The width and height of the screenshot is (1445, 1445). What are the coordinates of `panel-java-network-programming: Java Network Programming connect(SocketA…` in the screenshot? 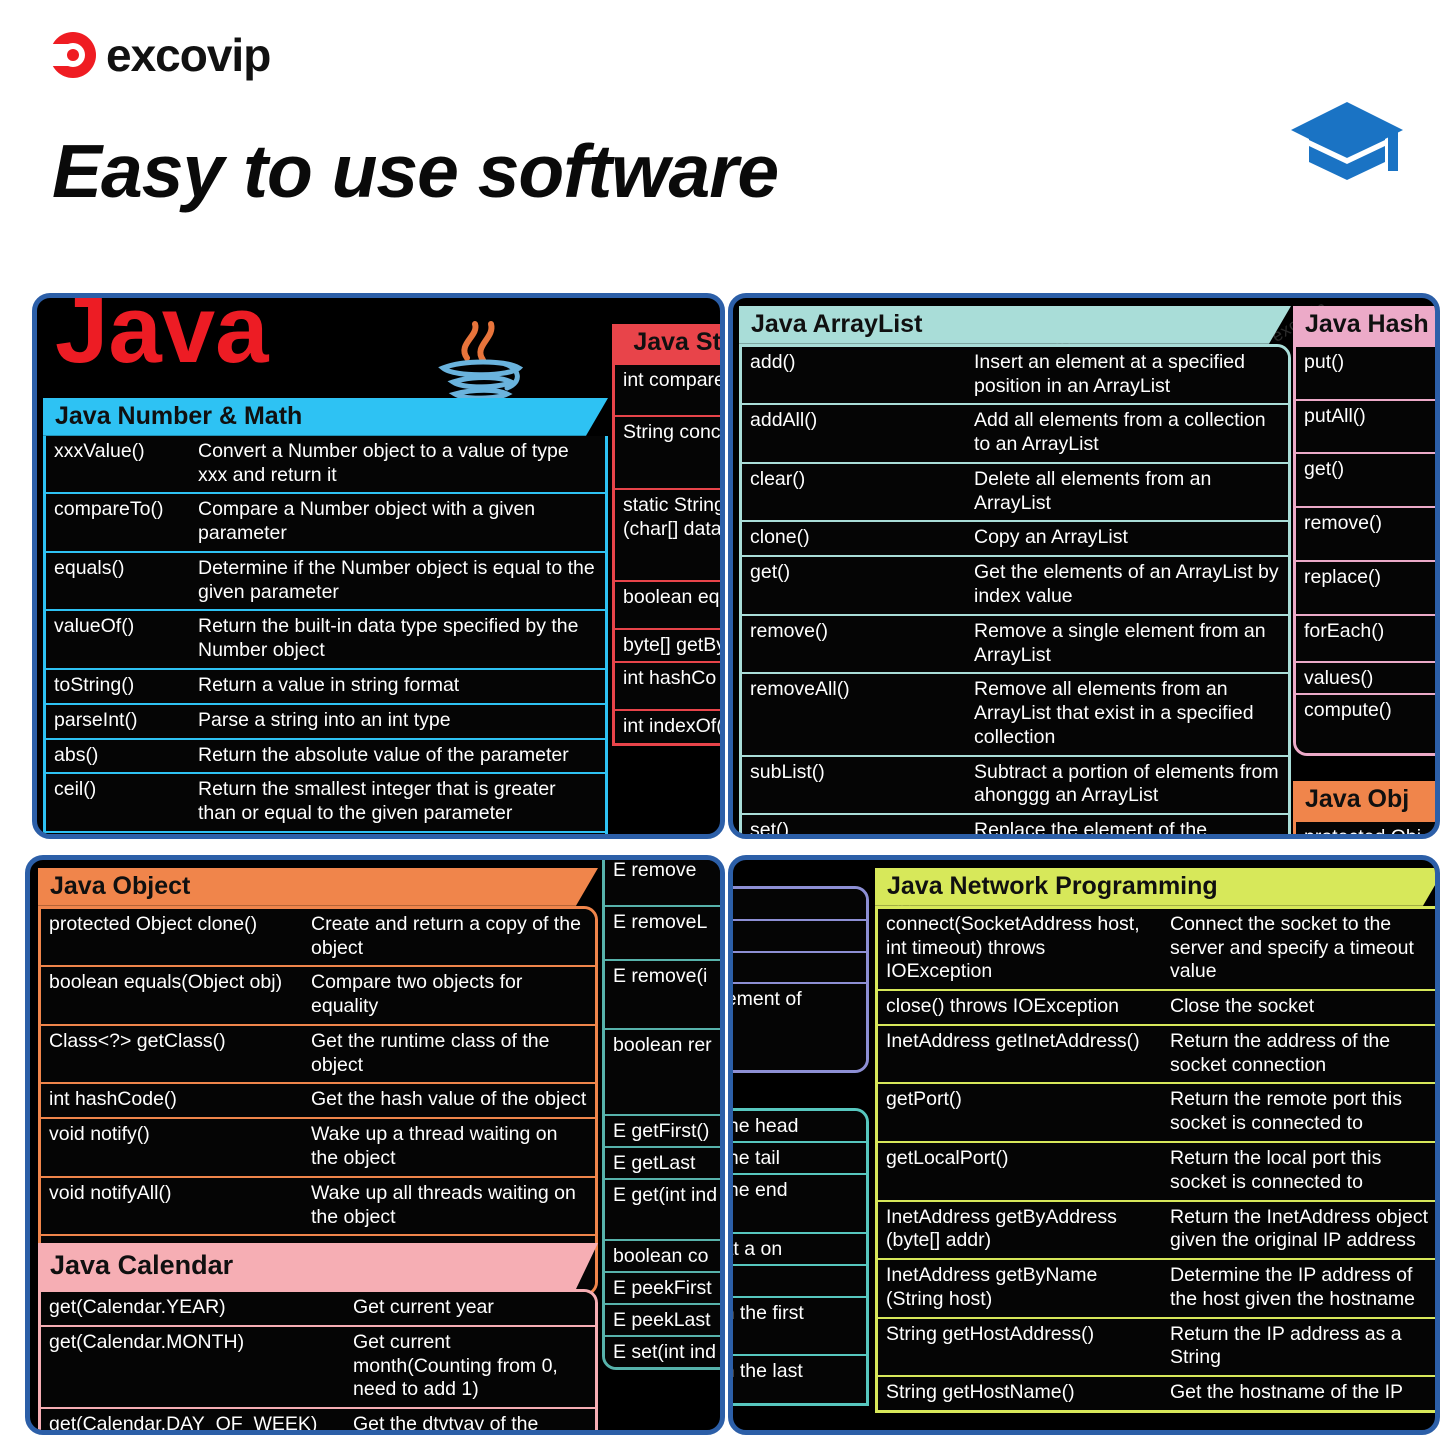 It's located at (1155, 1141).